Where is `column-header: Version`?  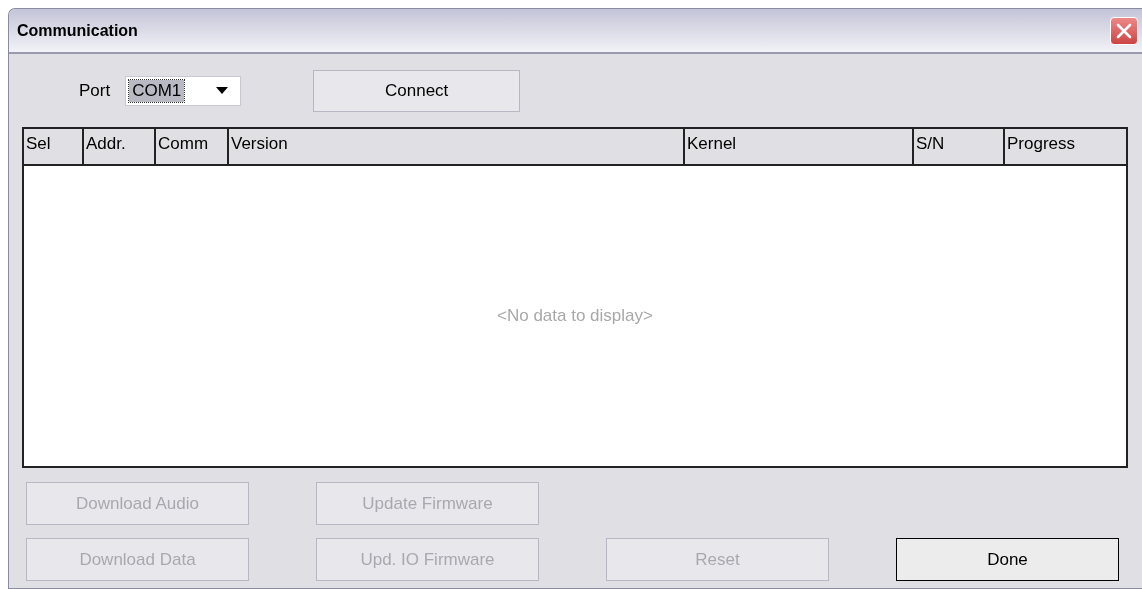 column-header: Version is located at coordinates (457, 146).